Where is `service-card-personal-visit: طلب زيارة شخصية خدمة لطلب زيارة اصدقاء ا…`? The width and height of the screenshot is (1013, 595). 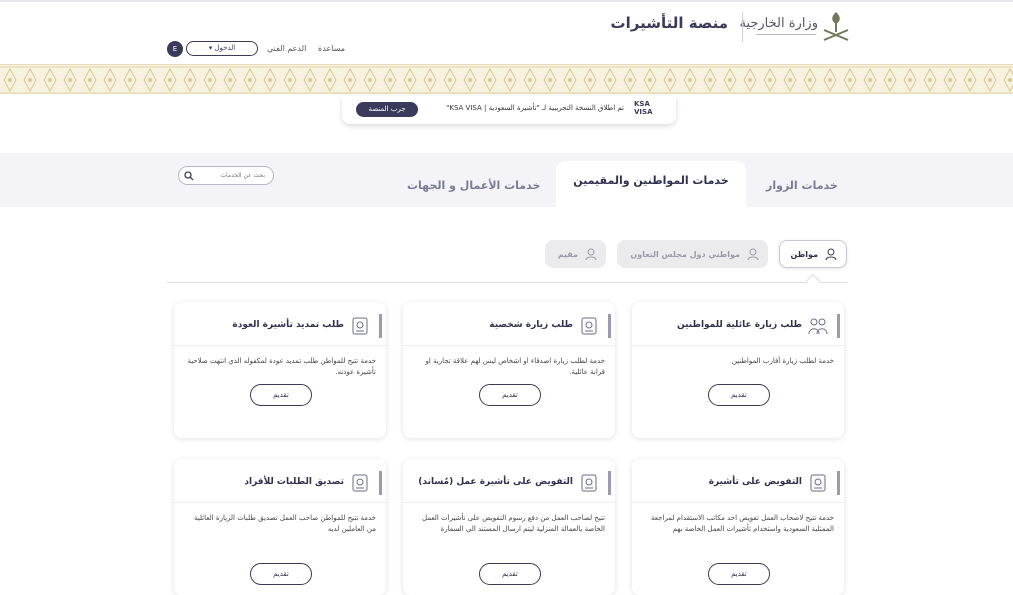
service-card-personal-visit: طلب زيارة شخصية خدمة لطلب زيارة اصدقاء ا… is located at coordinates (509, 370).